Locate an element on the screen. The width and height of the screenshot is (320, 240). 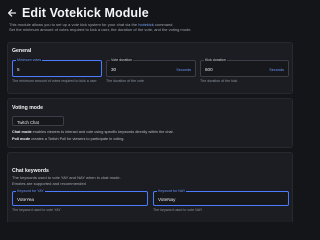
kick-duration-unit: Seconds is located at coordinates (276, 69).